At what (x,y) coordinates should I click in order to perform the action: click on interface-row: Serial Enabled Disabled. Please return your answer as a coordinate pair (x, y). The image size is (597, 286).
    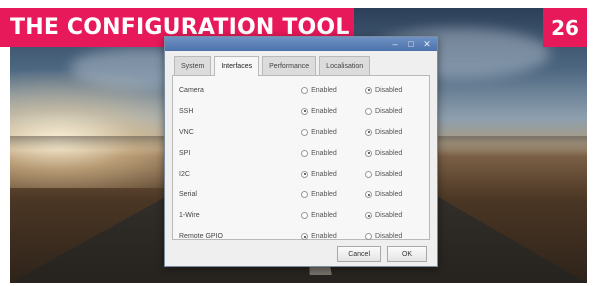
    Looking at the image, I should click on (304, 194).